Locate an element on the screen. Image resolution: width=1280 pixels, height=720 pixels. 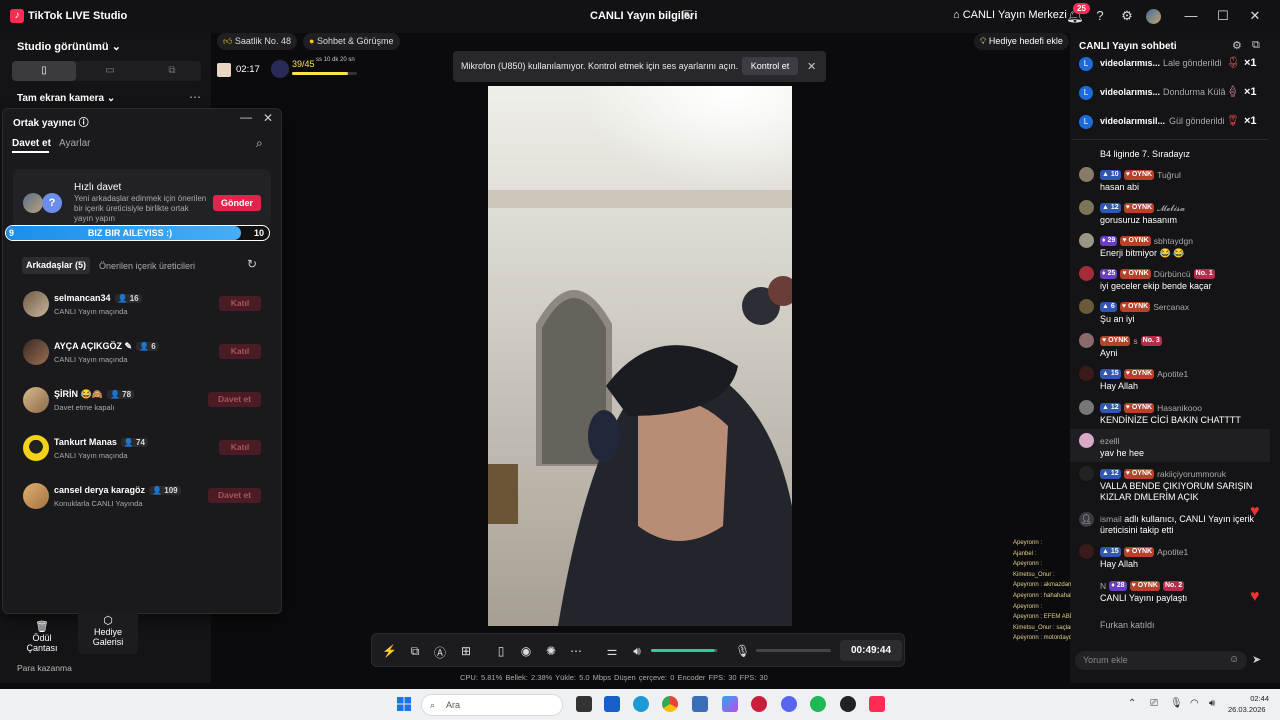
gift-quantity: ×1 is located at coordinates (1250, 121).